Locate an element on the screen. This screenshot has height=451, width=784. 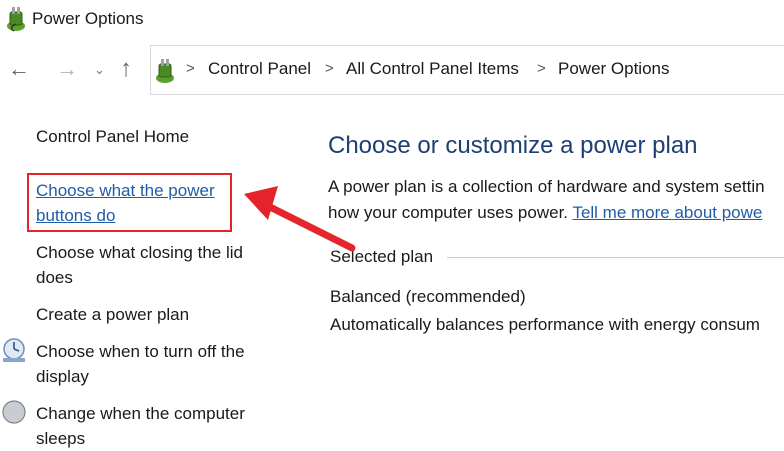
forward-button: → is located at coordinates (67, 69).